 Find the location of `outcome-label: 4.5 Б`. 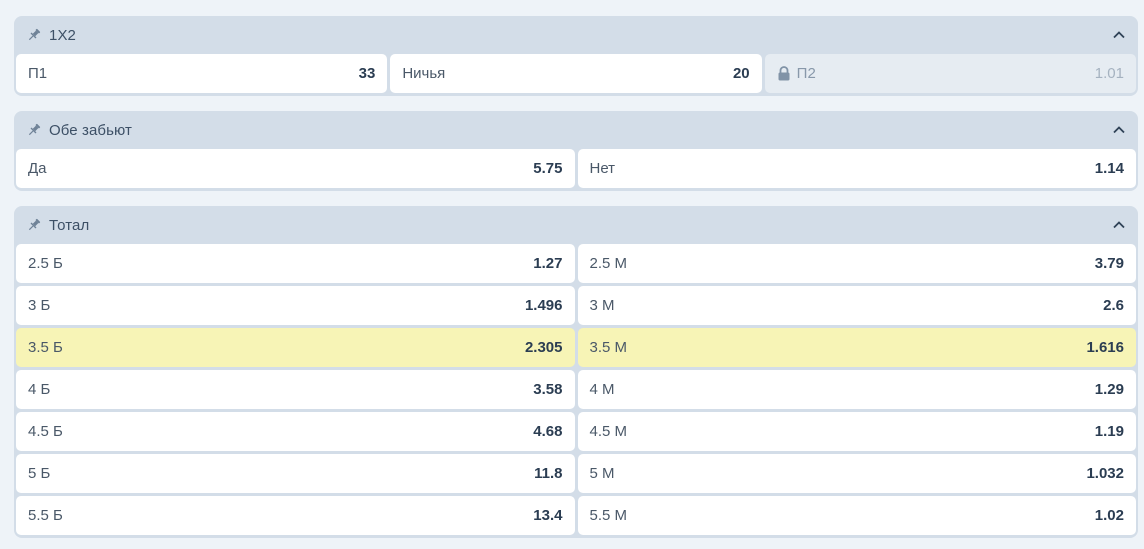

outcome-label: 4.5 Б is located at coordinates (45, 431).